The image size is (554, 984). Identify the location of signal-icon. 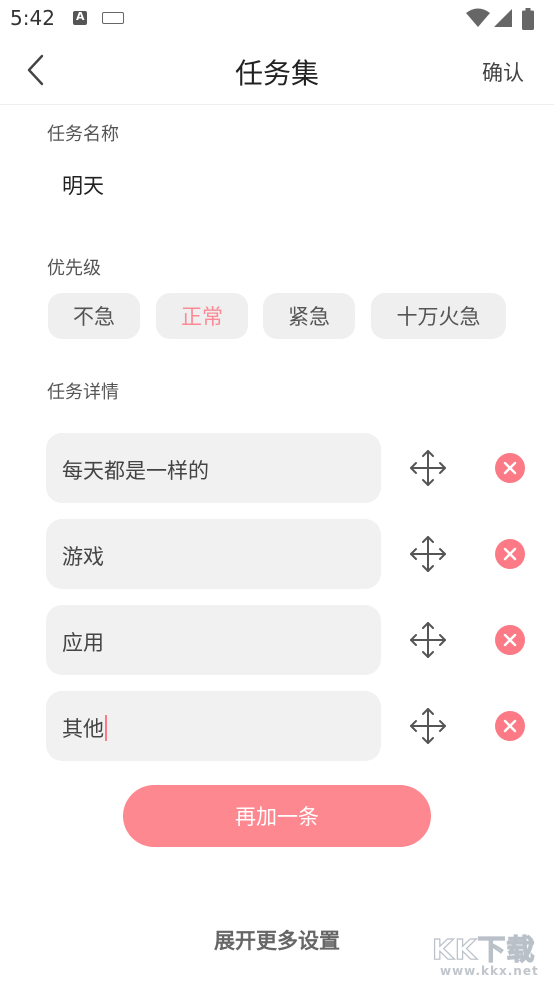
(503, 18).